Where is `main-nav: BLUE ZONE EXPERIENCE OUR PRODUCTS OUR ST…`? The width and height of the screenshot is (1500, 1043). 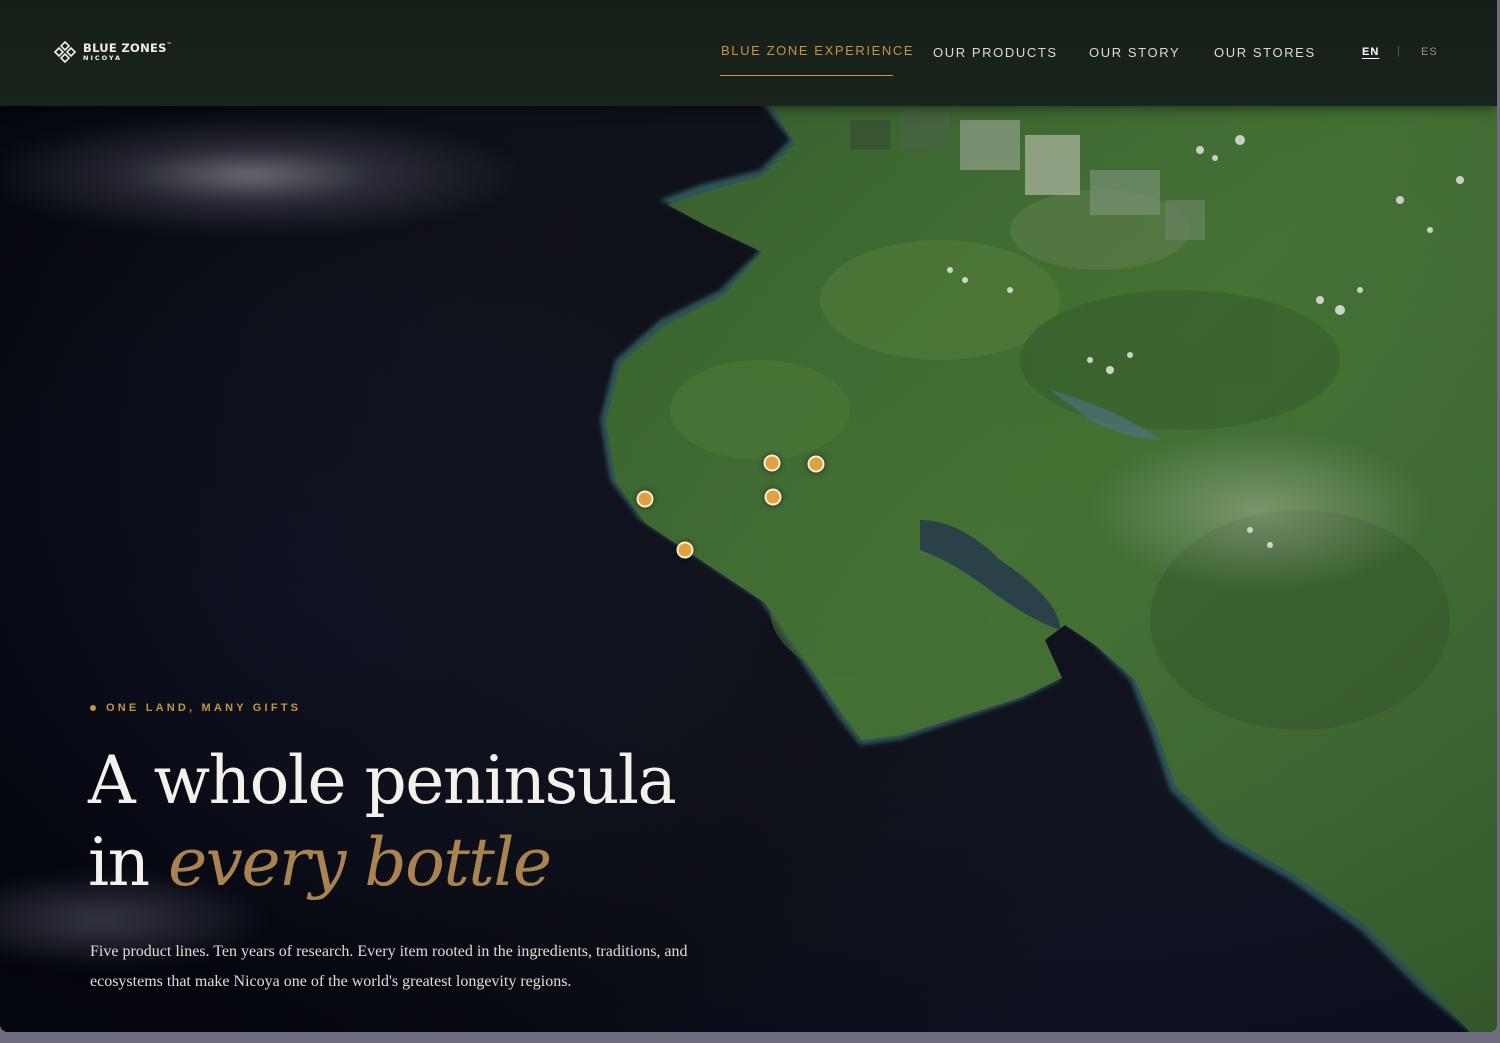 main-nav: BLUE ZONE EXPERIENCE OUR PRODUCTS OUR ST… is located at coordinates (748, 53).